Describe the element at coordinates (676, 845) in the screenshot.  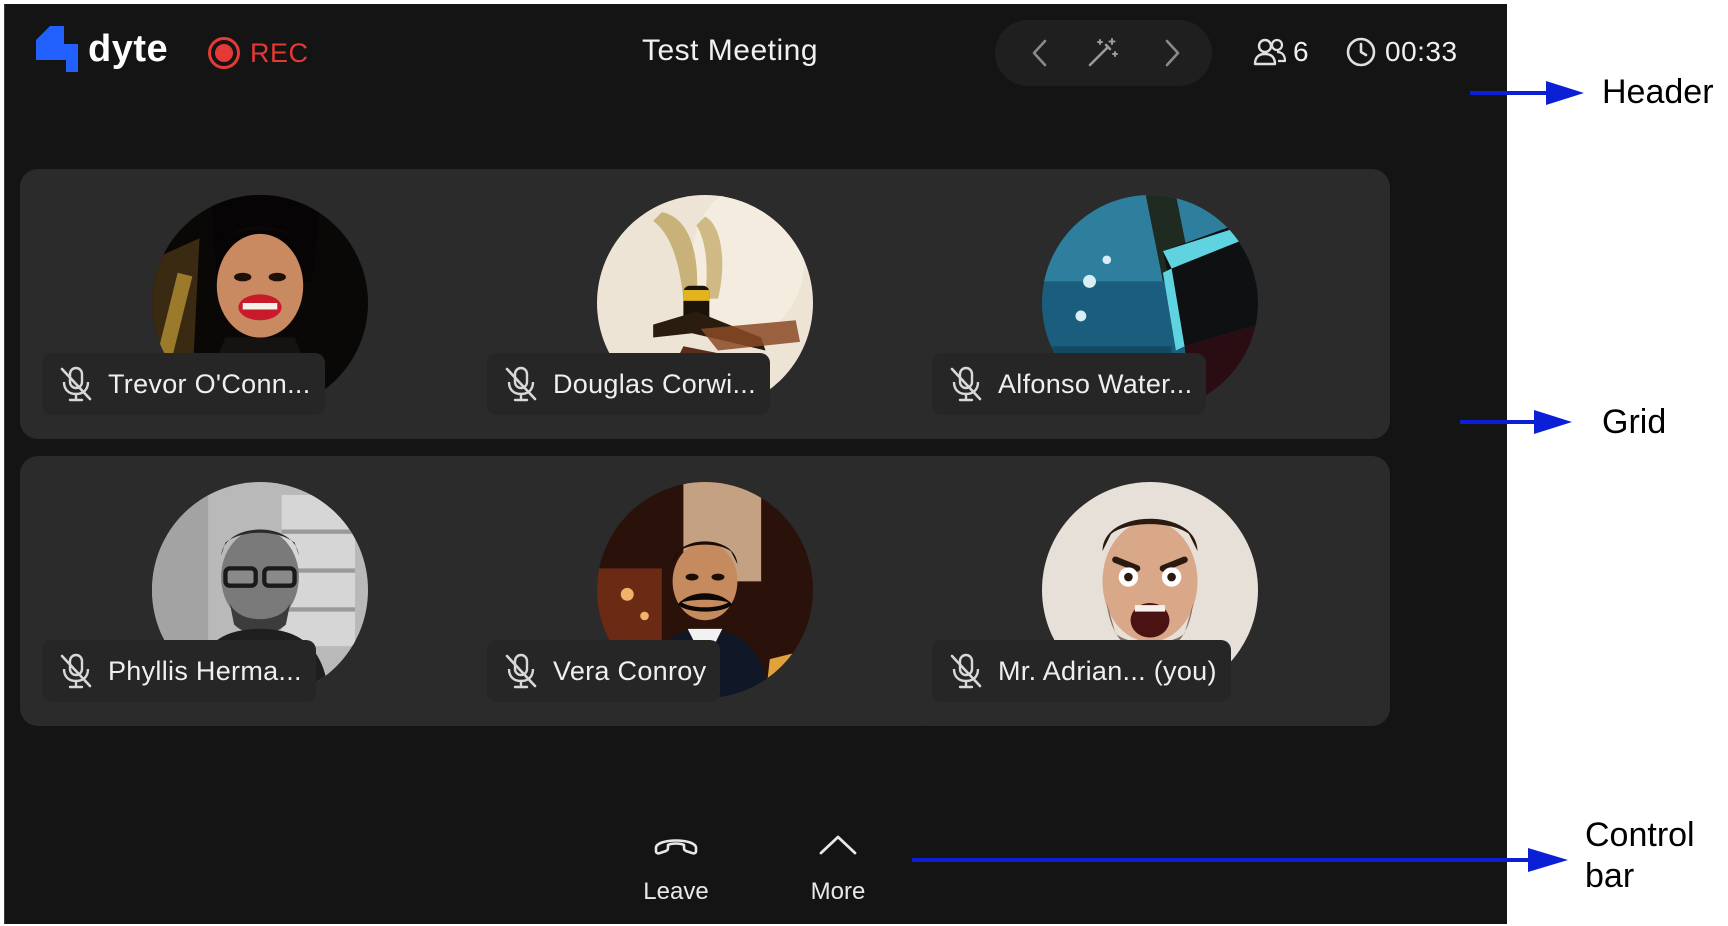
I see `hang-up-icon` at that location.